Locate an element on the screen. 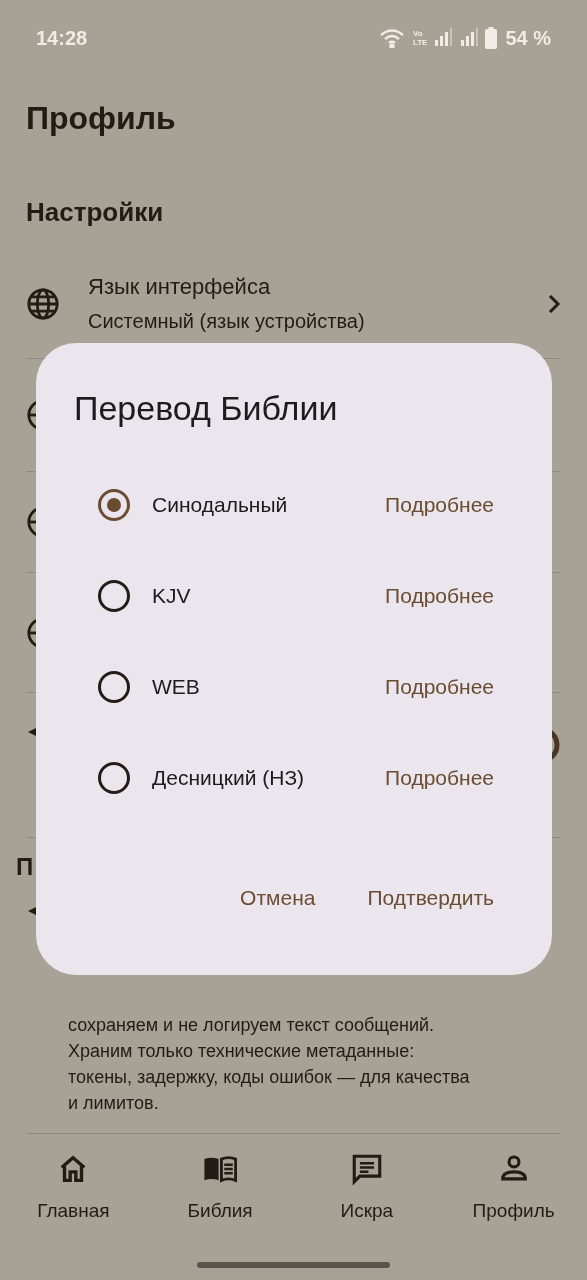  status-time: 14:28 is located at coordinates (62, 38).